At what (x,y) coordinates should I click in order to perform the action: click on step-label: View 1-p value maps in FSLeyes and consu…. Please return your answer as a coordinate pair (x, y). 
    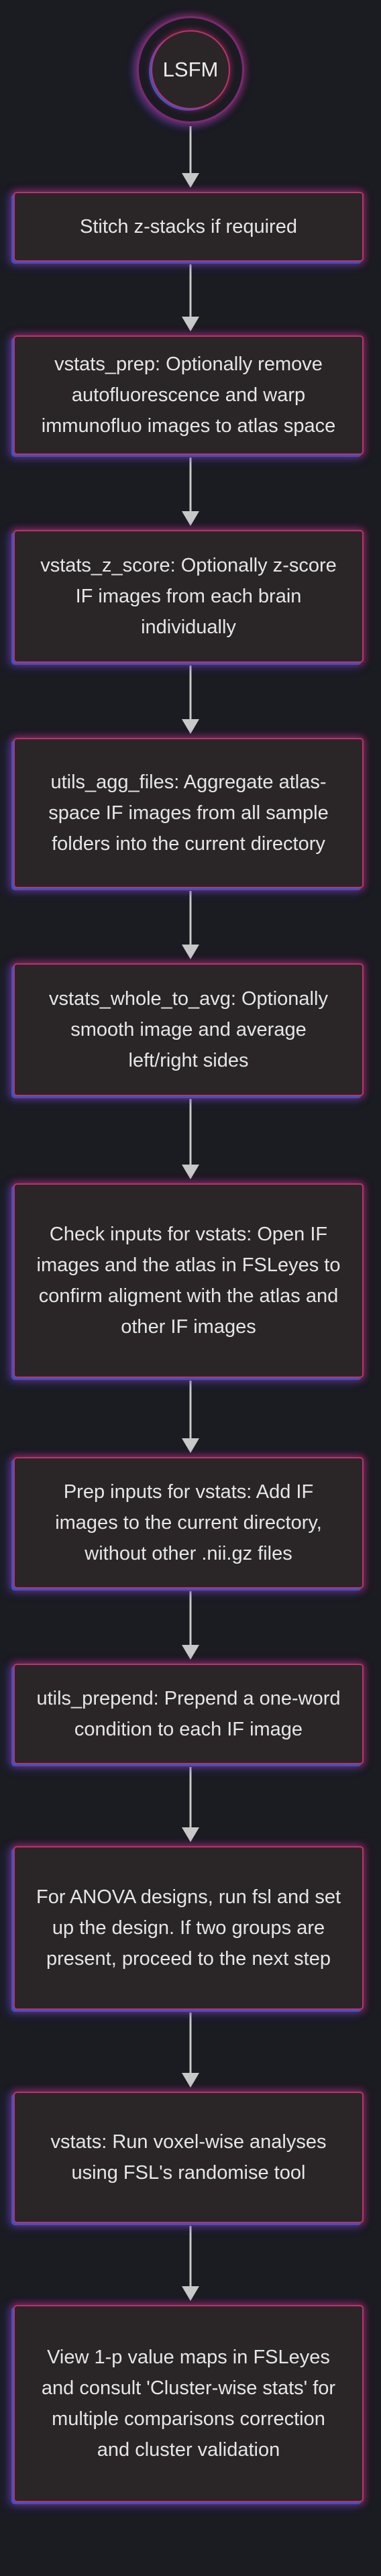
    Looking at the image, I should click on (188, 2404).